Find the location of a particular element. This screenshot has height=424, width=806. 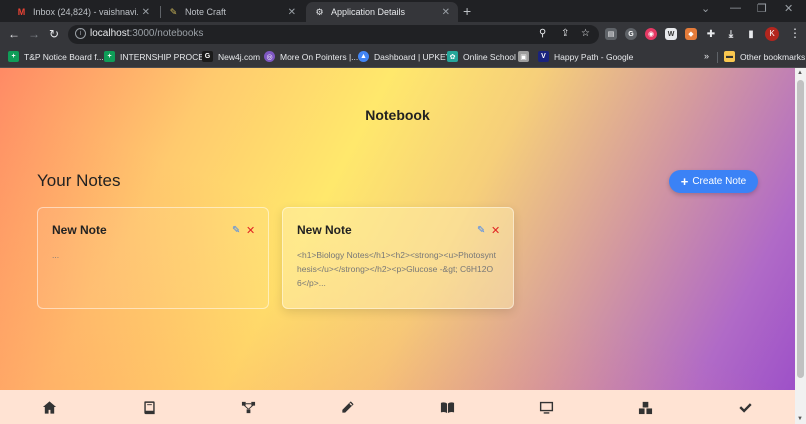

bookmark-label: Online School is located at coordinates (489, 56).